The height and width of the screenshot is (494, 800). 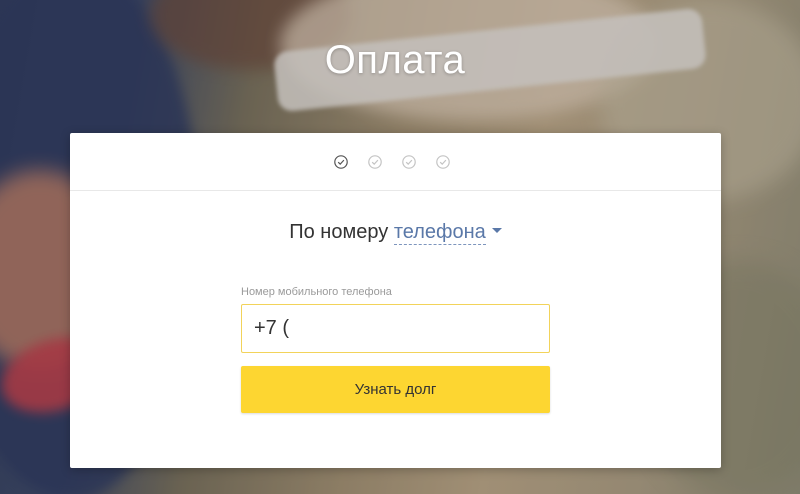 What do you see at coordinates (395, 162) in the screenshot?
I see `step-indicator` at bounding box center [395, 162].